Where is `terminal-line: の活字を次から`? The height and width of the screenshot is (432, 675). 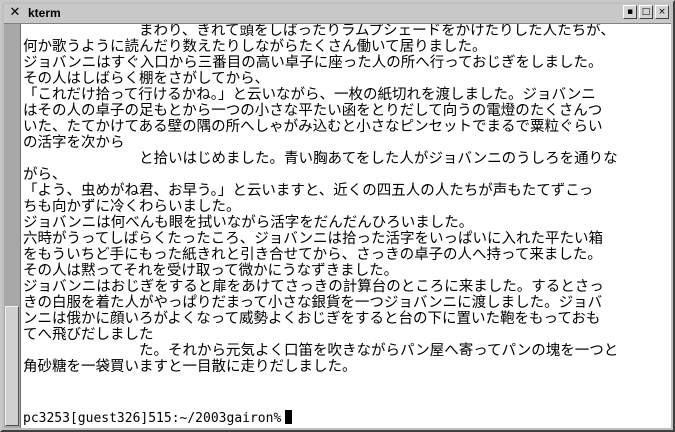
terminal-line: の活字を次から is located at coordinates (74, 143).